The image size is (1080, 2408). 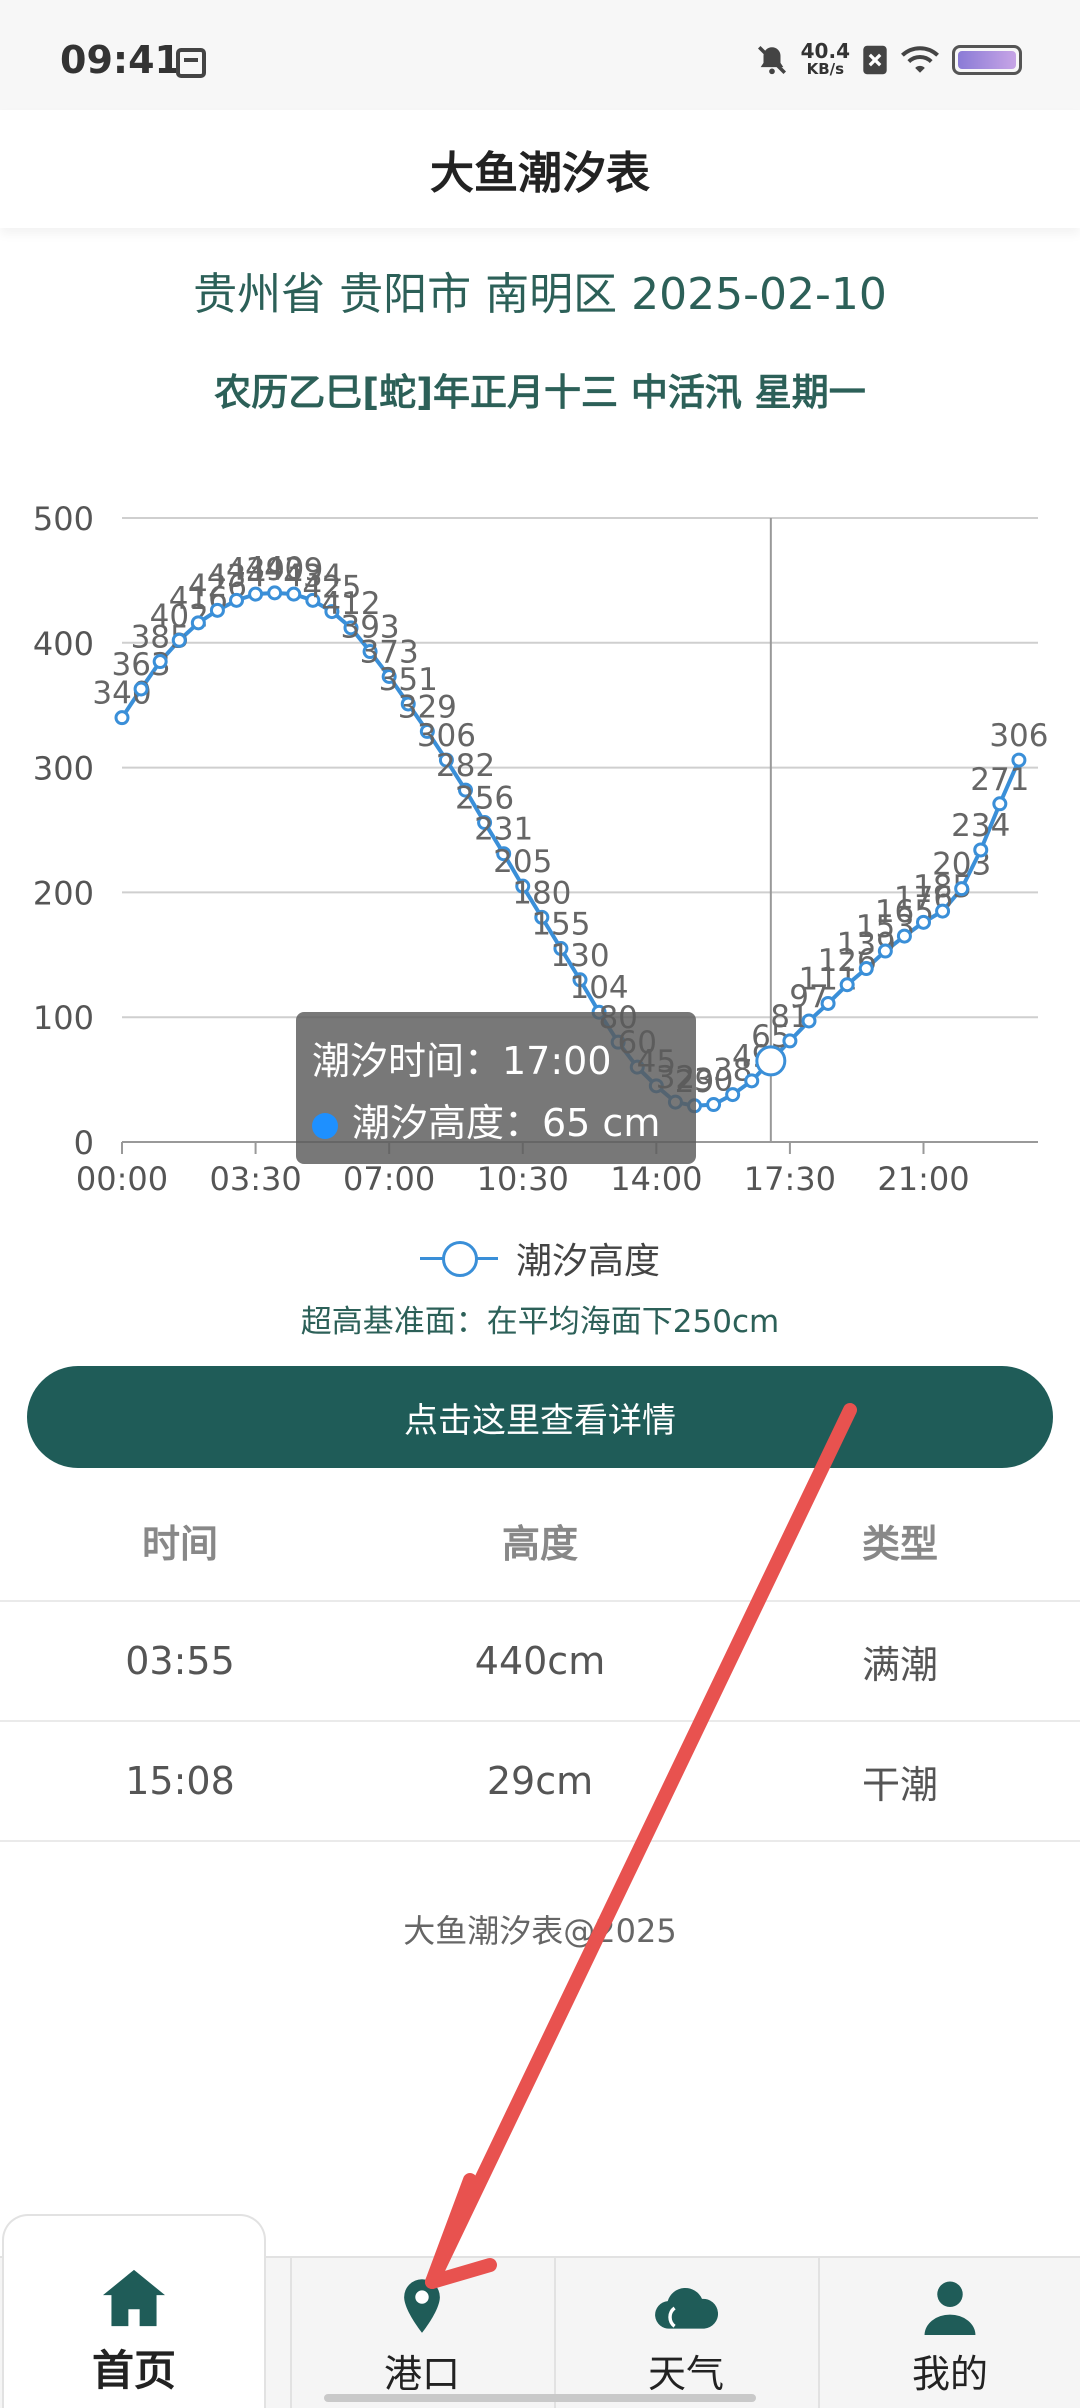 What do you see at coordinates (686, 2308) in the screenshot?
I see `cloud-icon` at bounding box center [686, 2308].